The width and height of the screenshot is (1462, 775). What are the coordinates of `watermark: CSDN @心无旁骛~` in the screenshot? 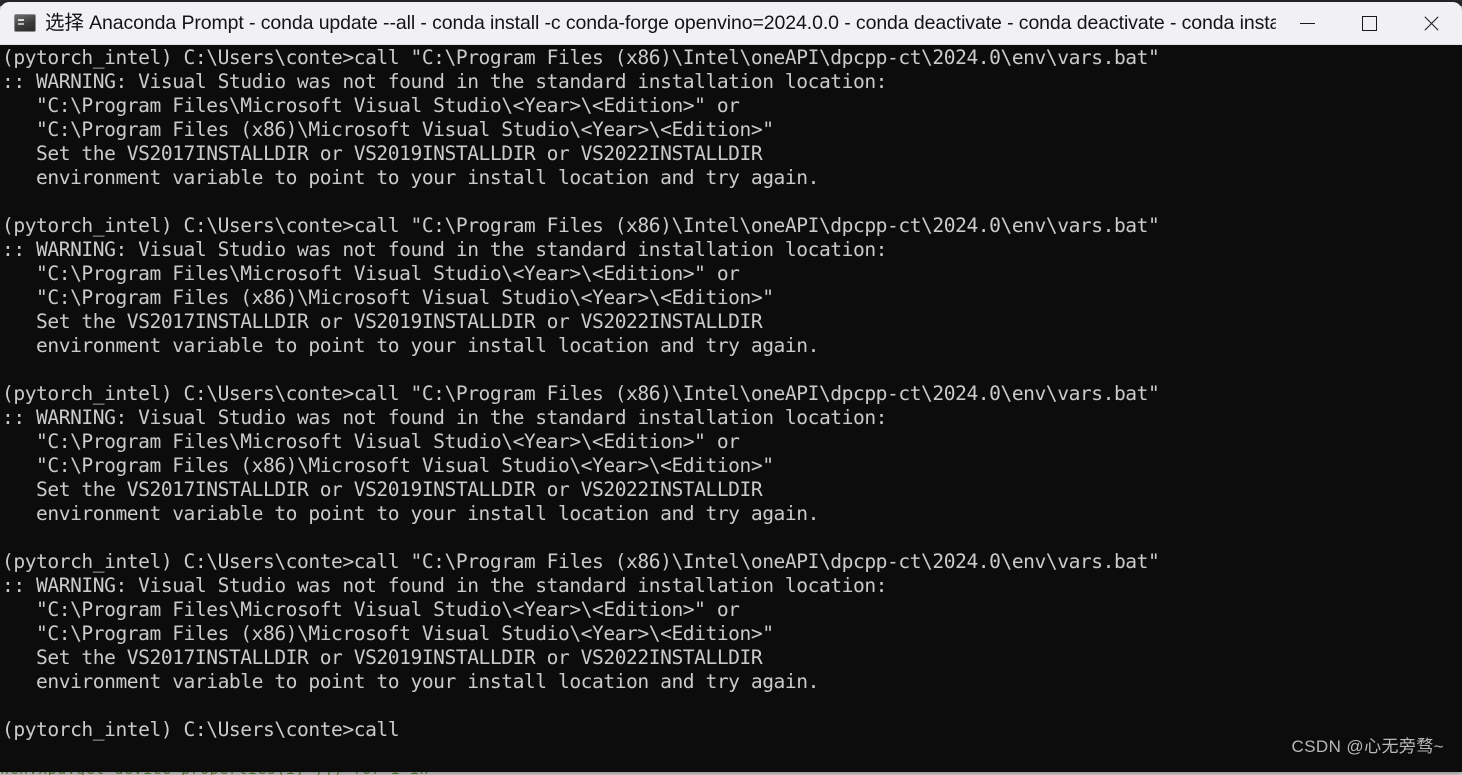 It's located at (1367, 746).